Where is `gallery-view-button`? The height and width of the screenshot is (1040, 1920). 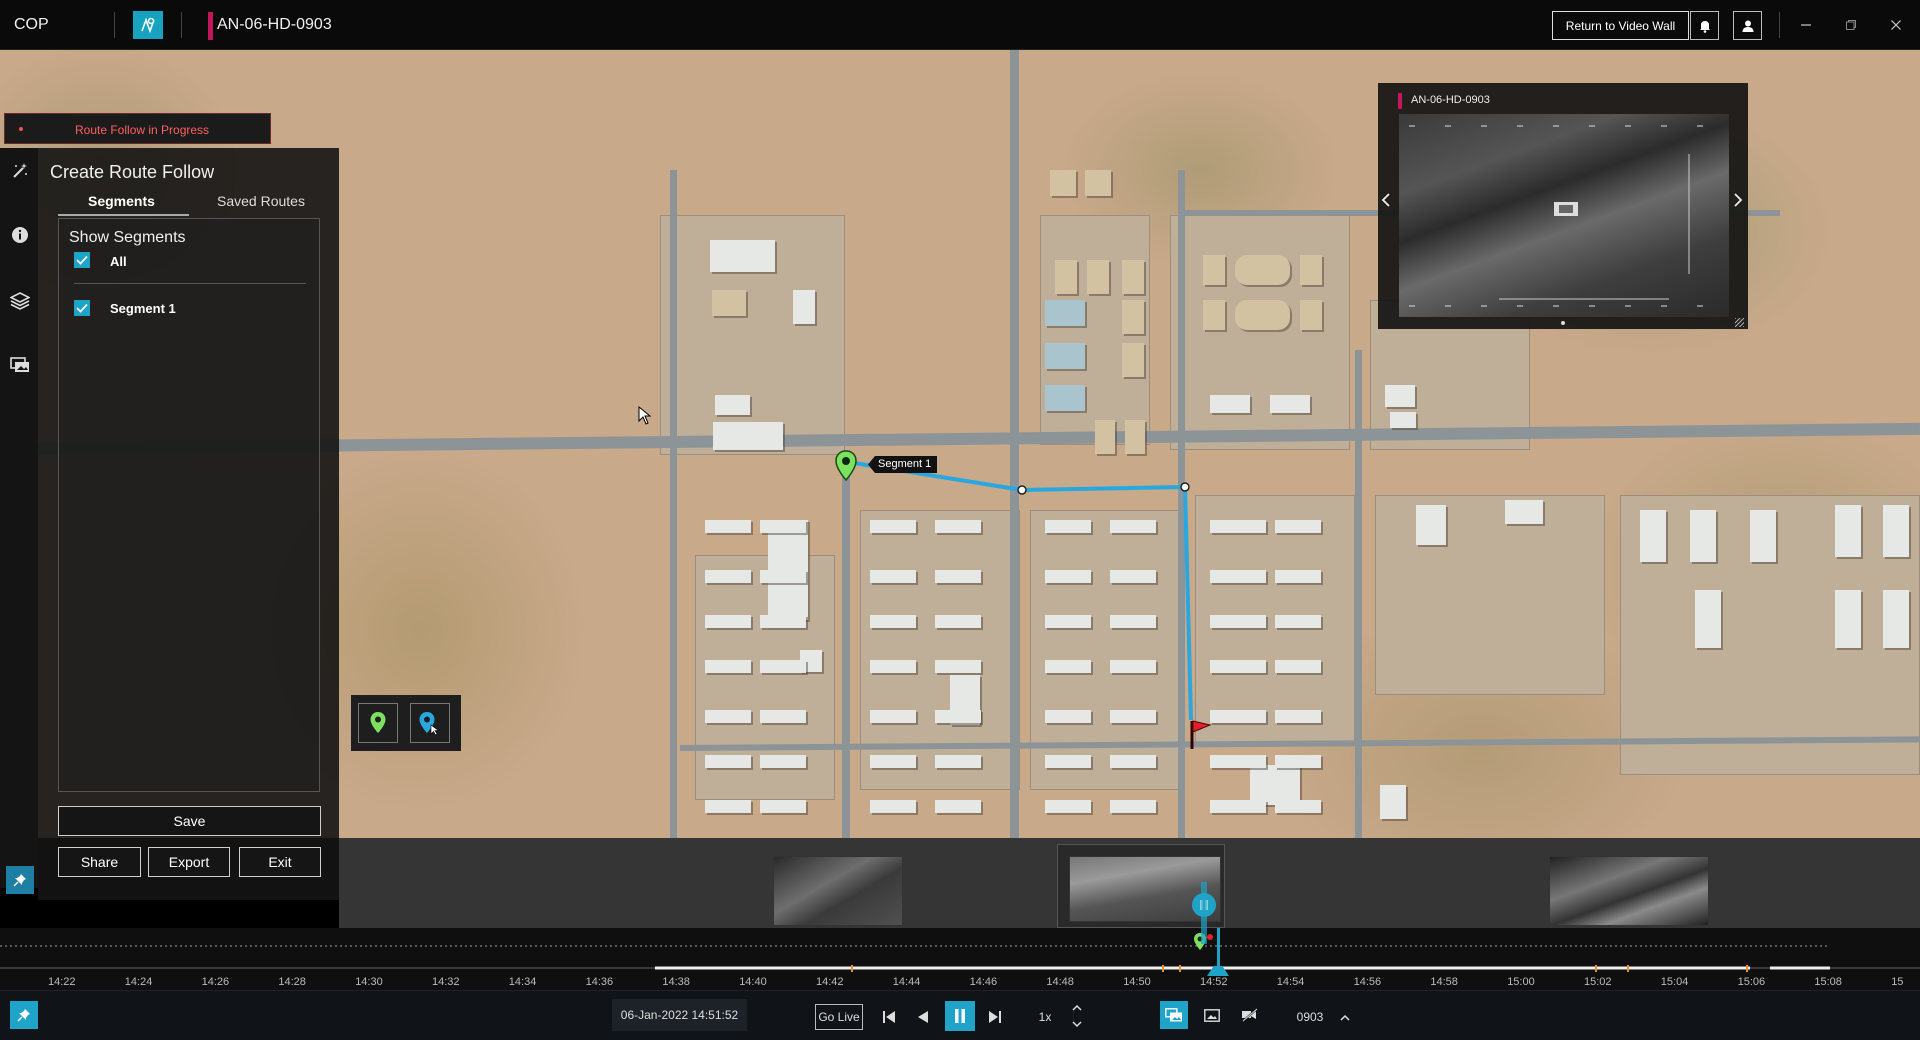 gallery-view-button is located at coordinates (1174, 1015).